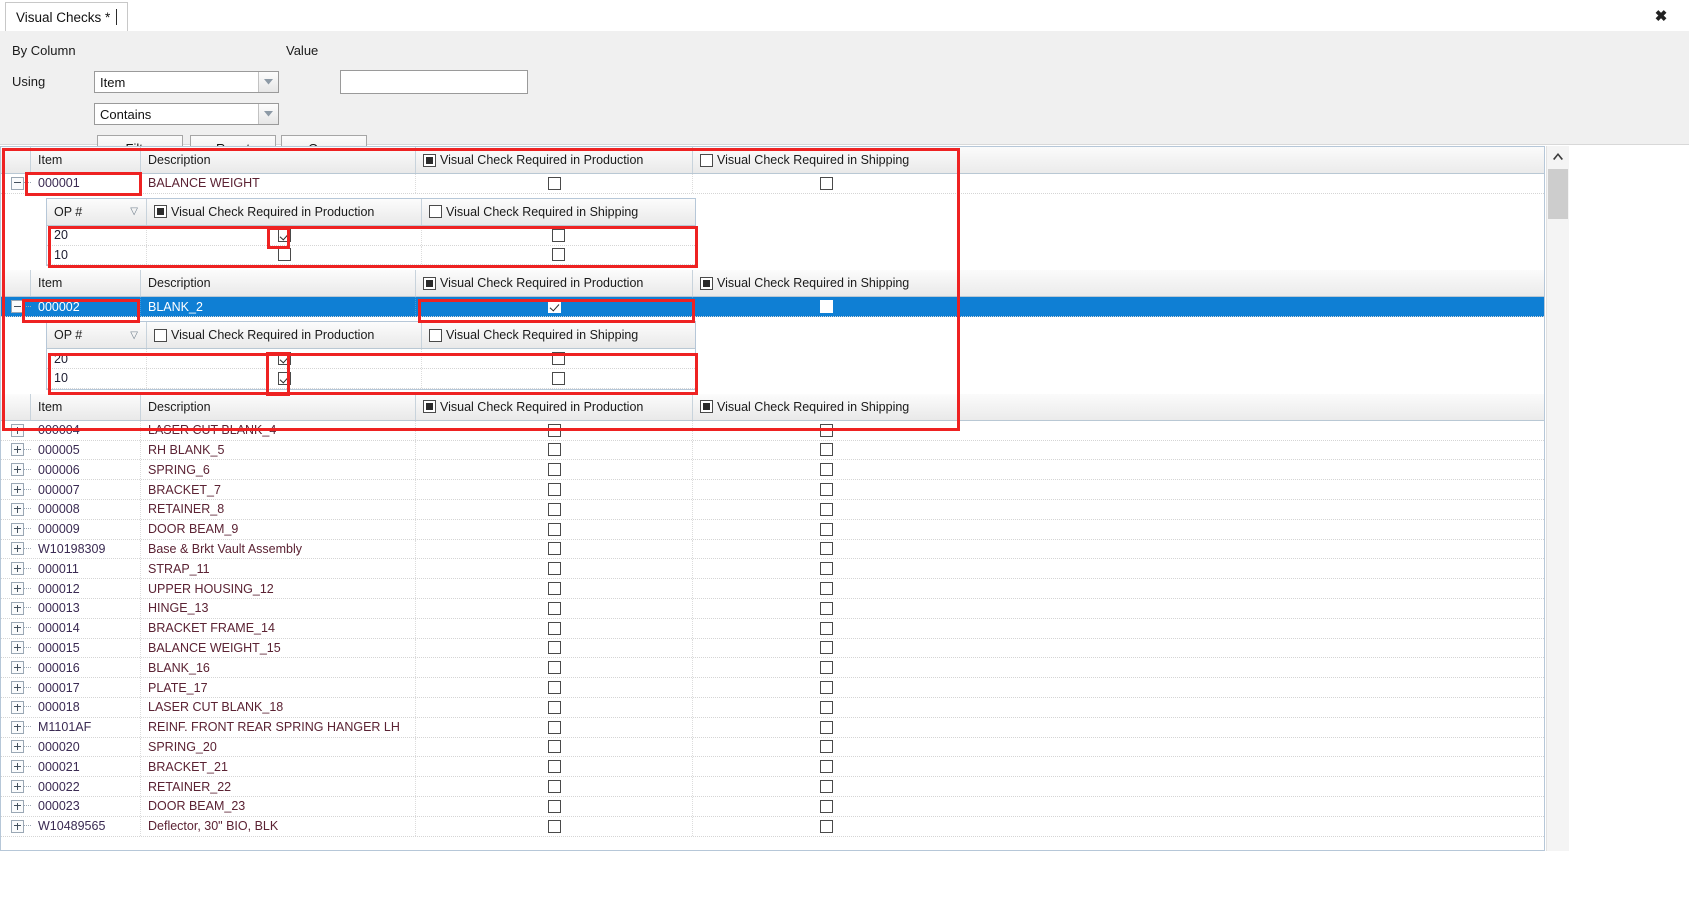  I want to click on by-column-select: Item, so click(186, 82).